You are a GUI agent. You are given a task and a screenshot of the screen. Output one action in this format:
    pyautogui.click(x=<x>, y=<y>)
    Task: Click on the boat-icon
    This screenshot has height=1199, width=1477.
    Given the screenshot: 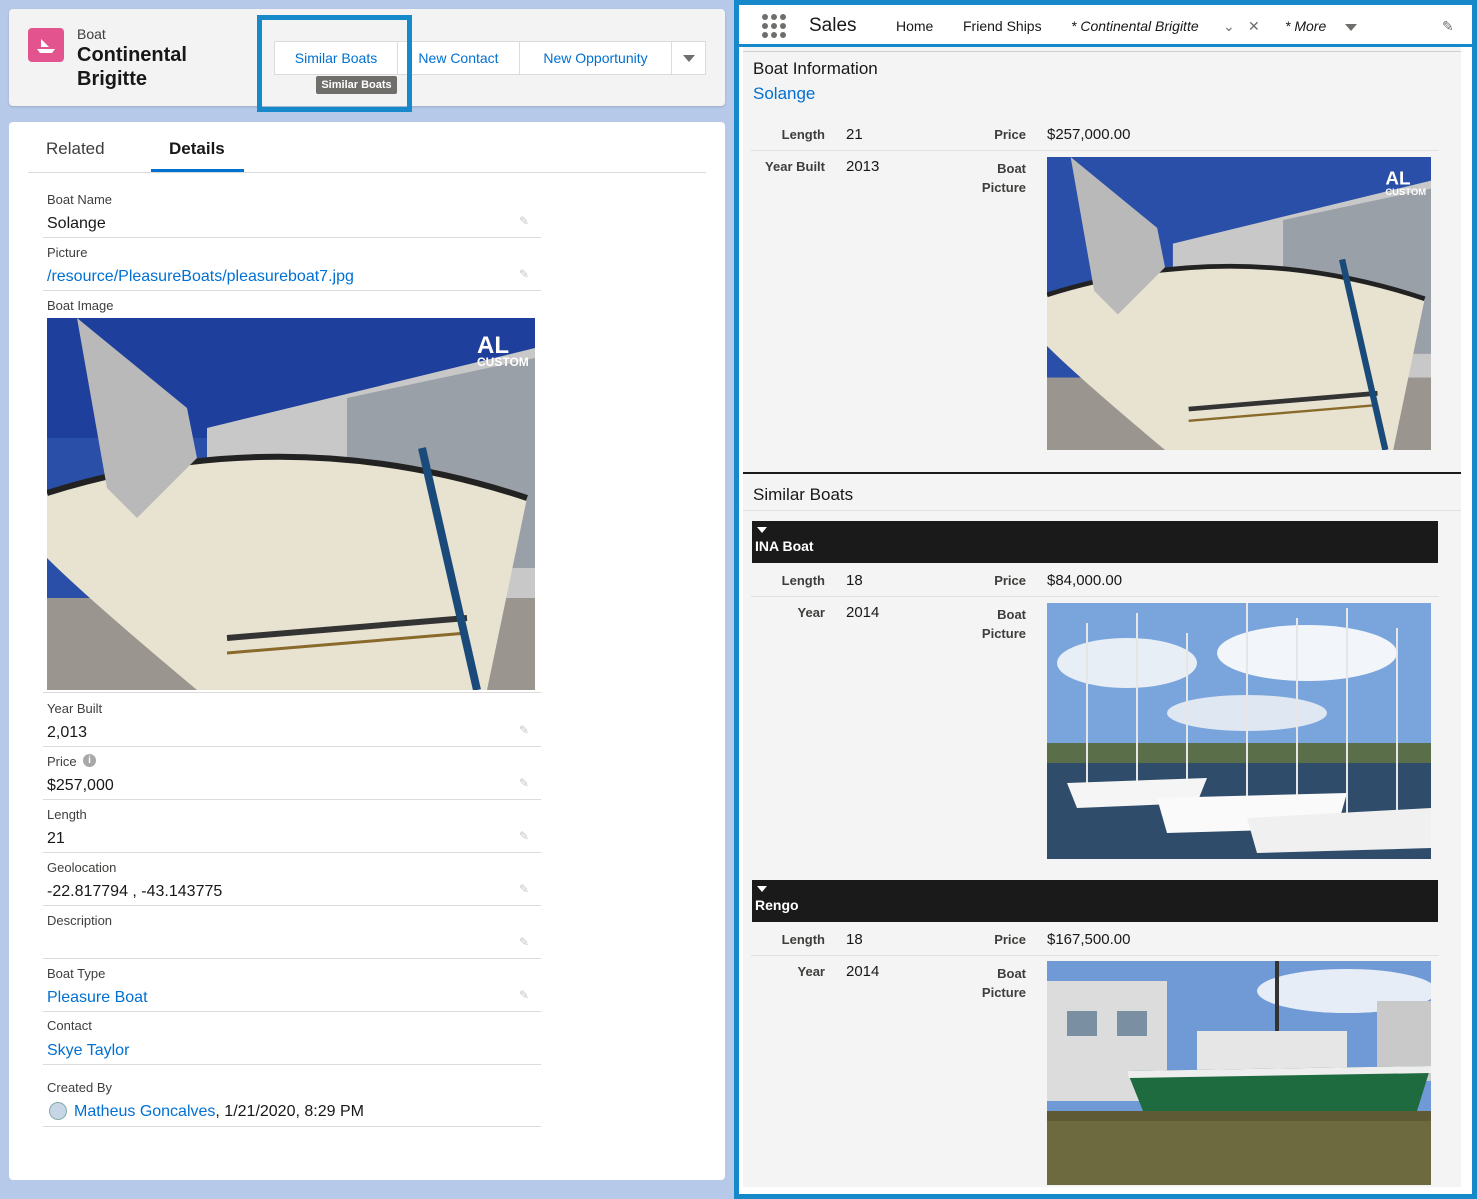 What is the action you would take?
    pyautogui.click(x=46, y=45)
    